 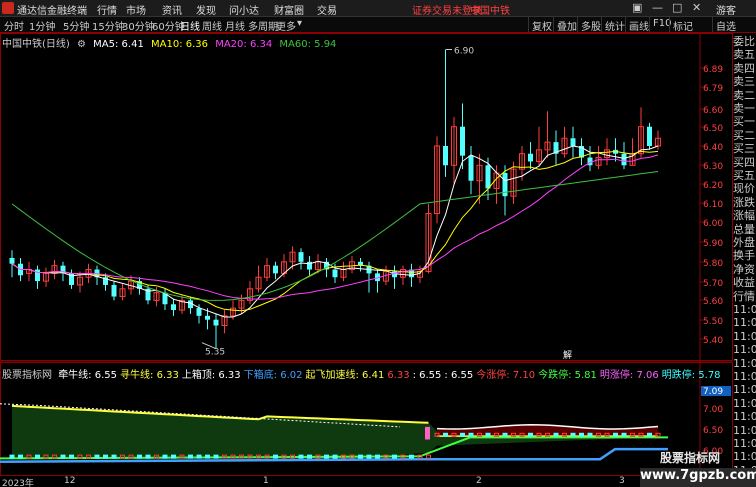 What do you see at coordinates (713, 224) in the screenshot?
I see `price-tick-label: 6.00` at bounding box center [713, 224].